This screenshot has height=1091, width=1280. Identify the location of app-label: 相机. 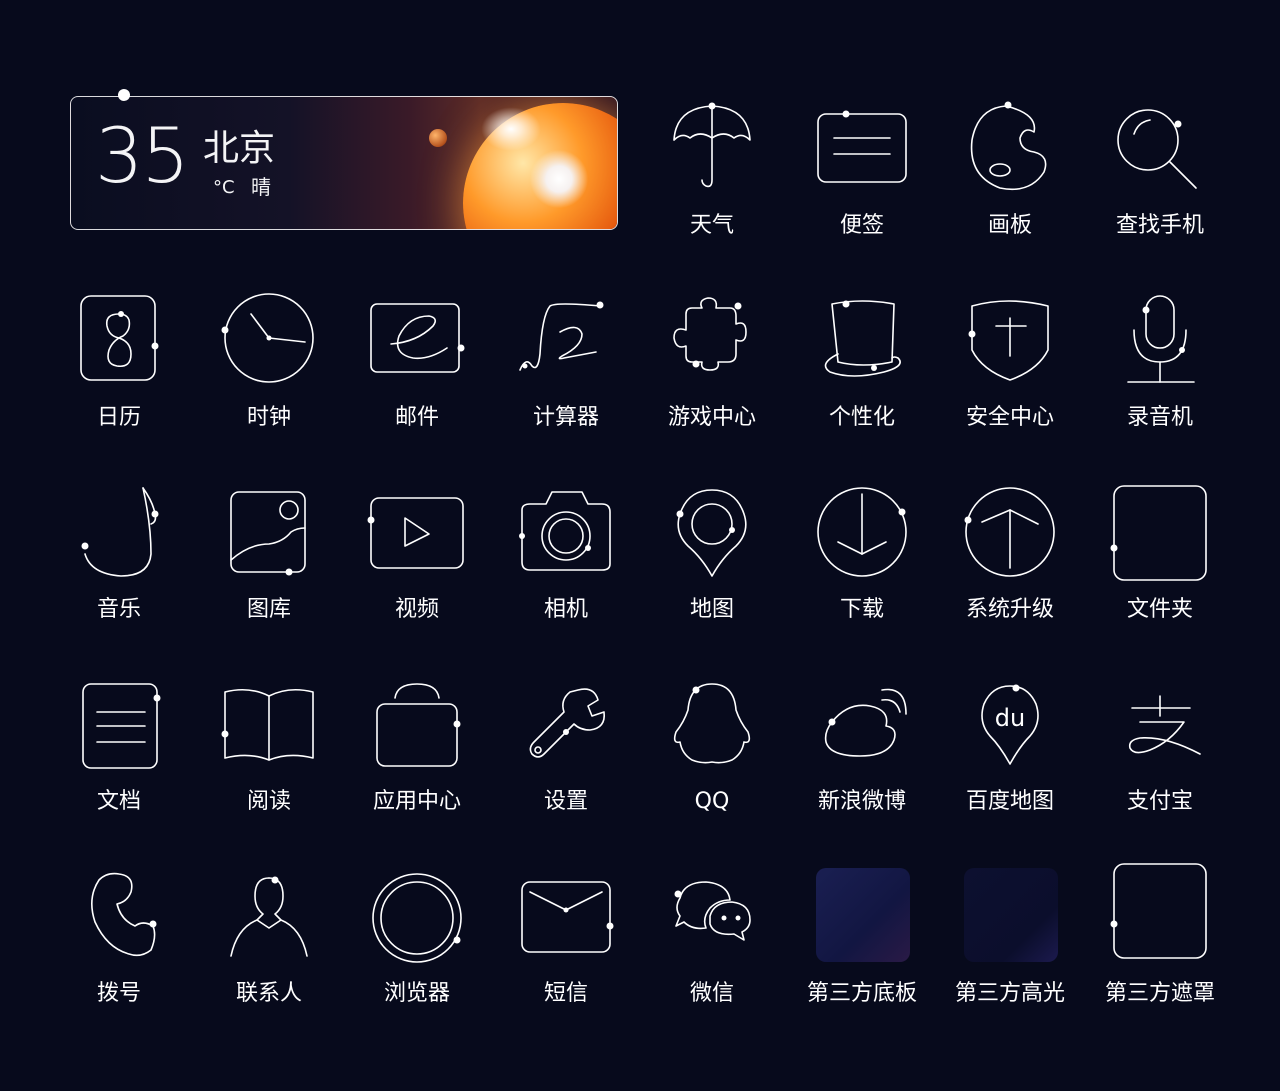
(565, 609).